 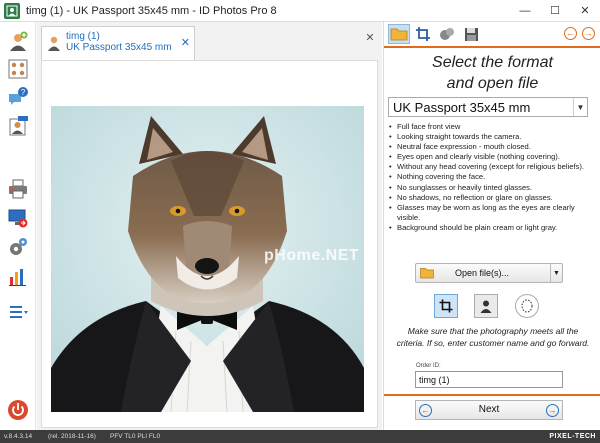 What do you see at coordinates (399, 34) in the screenshot?
I see `open-folder-icon` at bounding box center [399, 34].